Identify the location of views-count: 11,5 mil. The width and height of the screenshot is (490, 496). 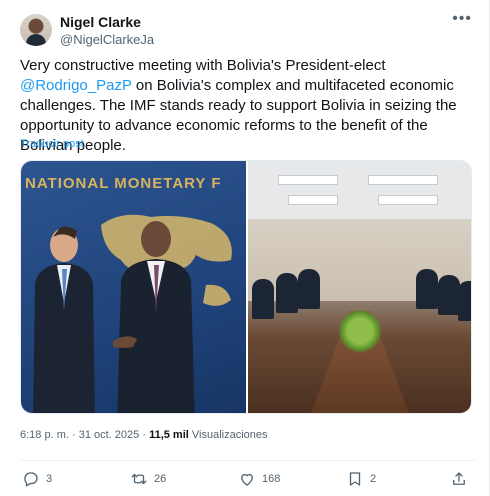
(169, 435).